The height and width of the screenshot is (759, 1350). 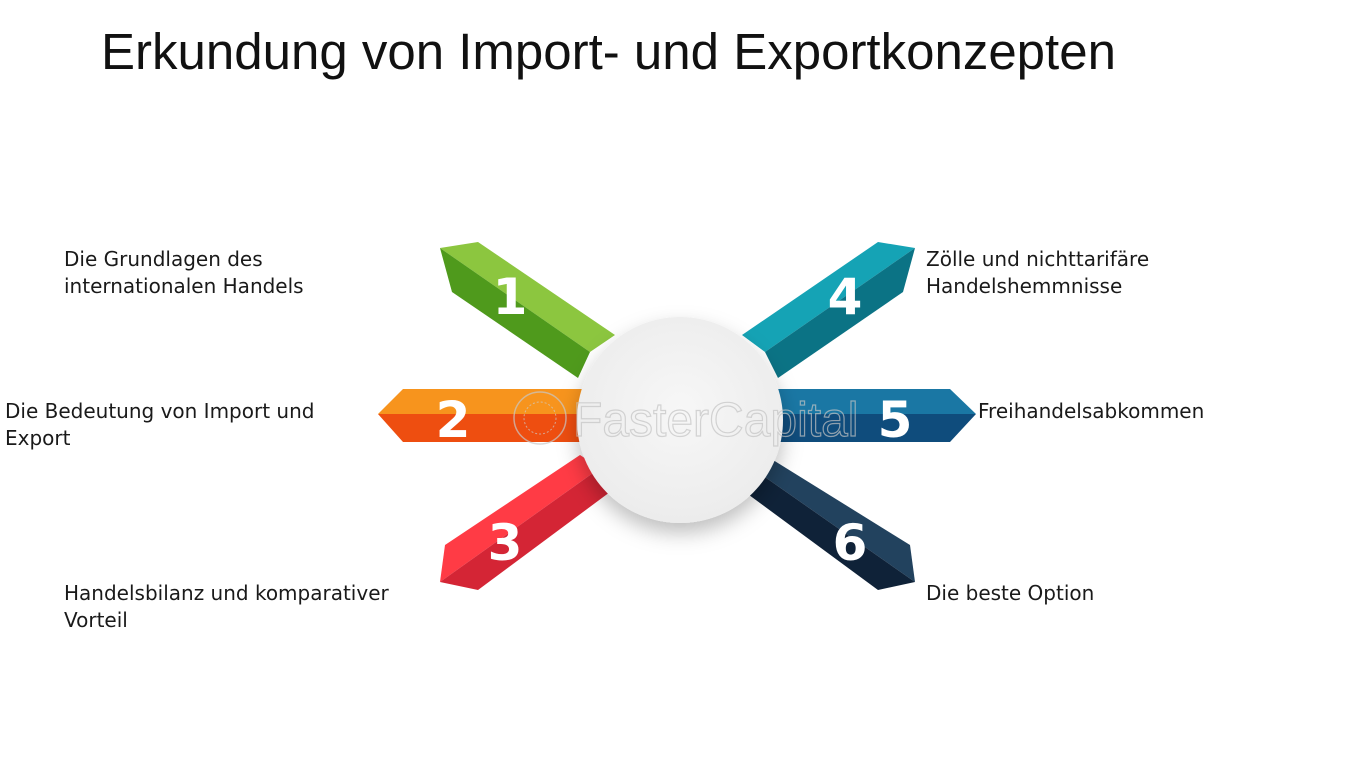 What do you see at coordinates (481, 428) in the screenshot?
I see `arrow-2-side` at bounding box center [481, 428].